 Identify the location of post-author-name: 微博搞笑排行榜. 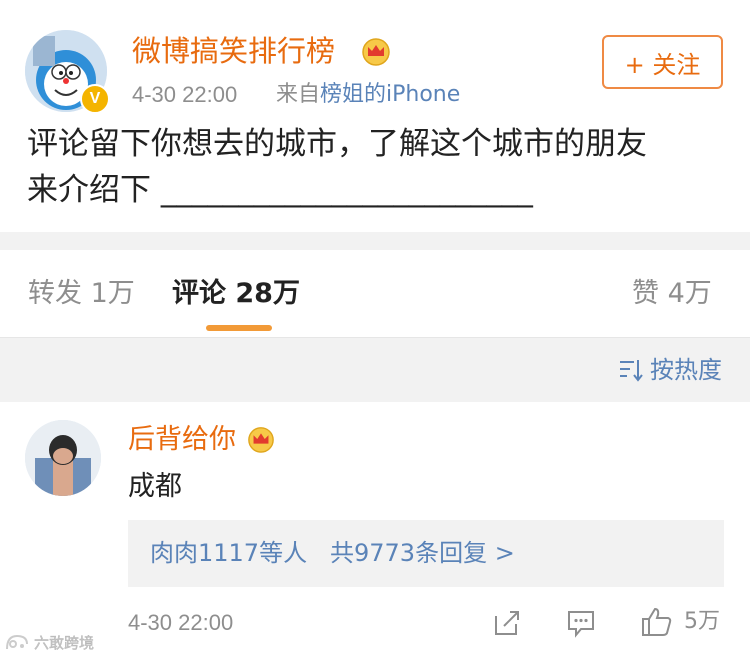
(233, 51).